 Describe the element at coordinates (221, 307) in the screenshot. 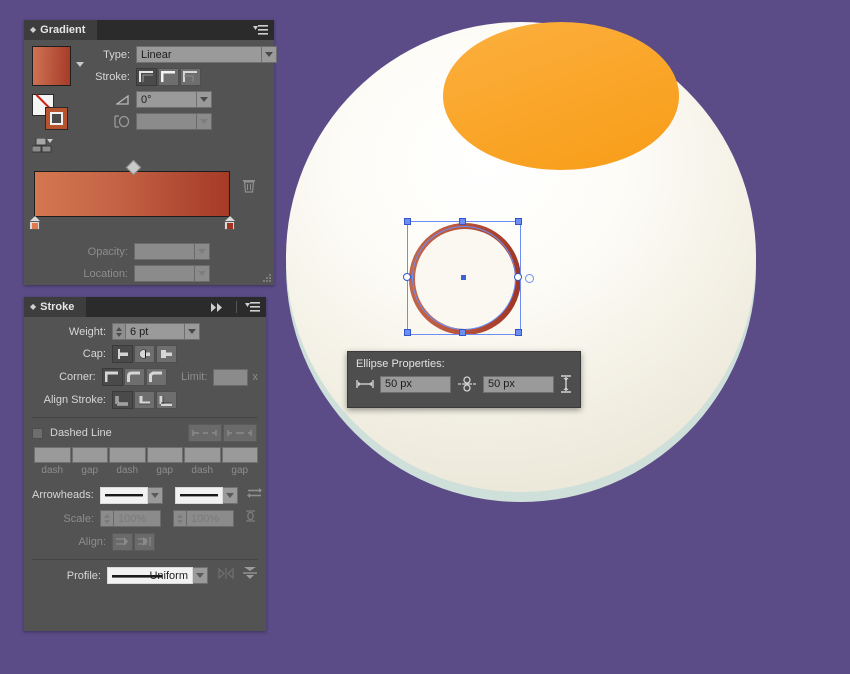

I see `double-arrow-icon` at that location.